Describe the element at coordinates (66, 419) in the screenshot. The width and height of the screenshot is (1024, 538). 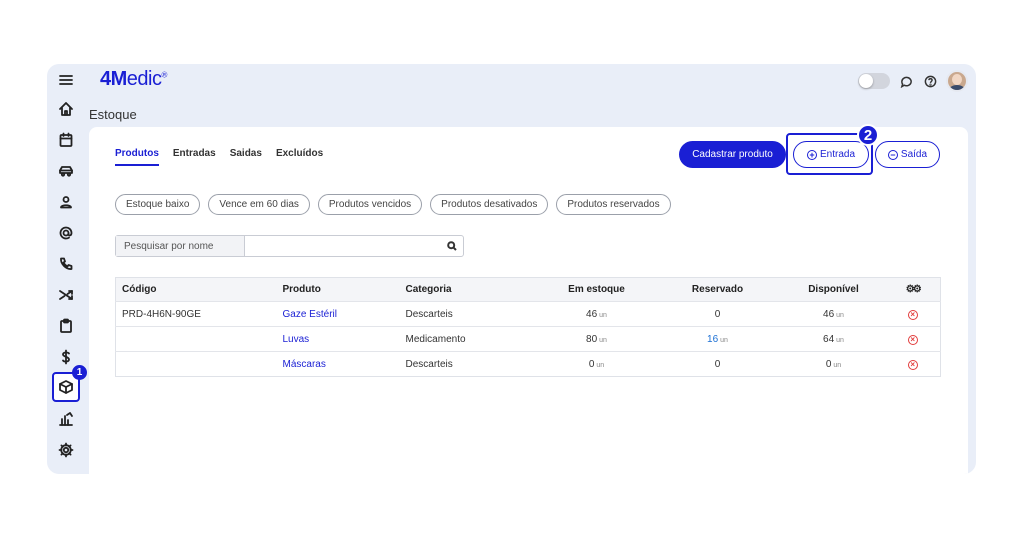
I see `chart-icon` at that location.